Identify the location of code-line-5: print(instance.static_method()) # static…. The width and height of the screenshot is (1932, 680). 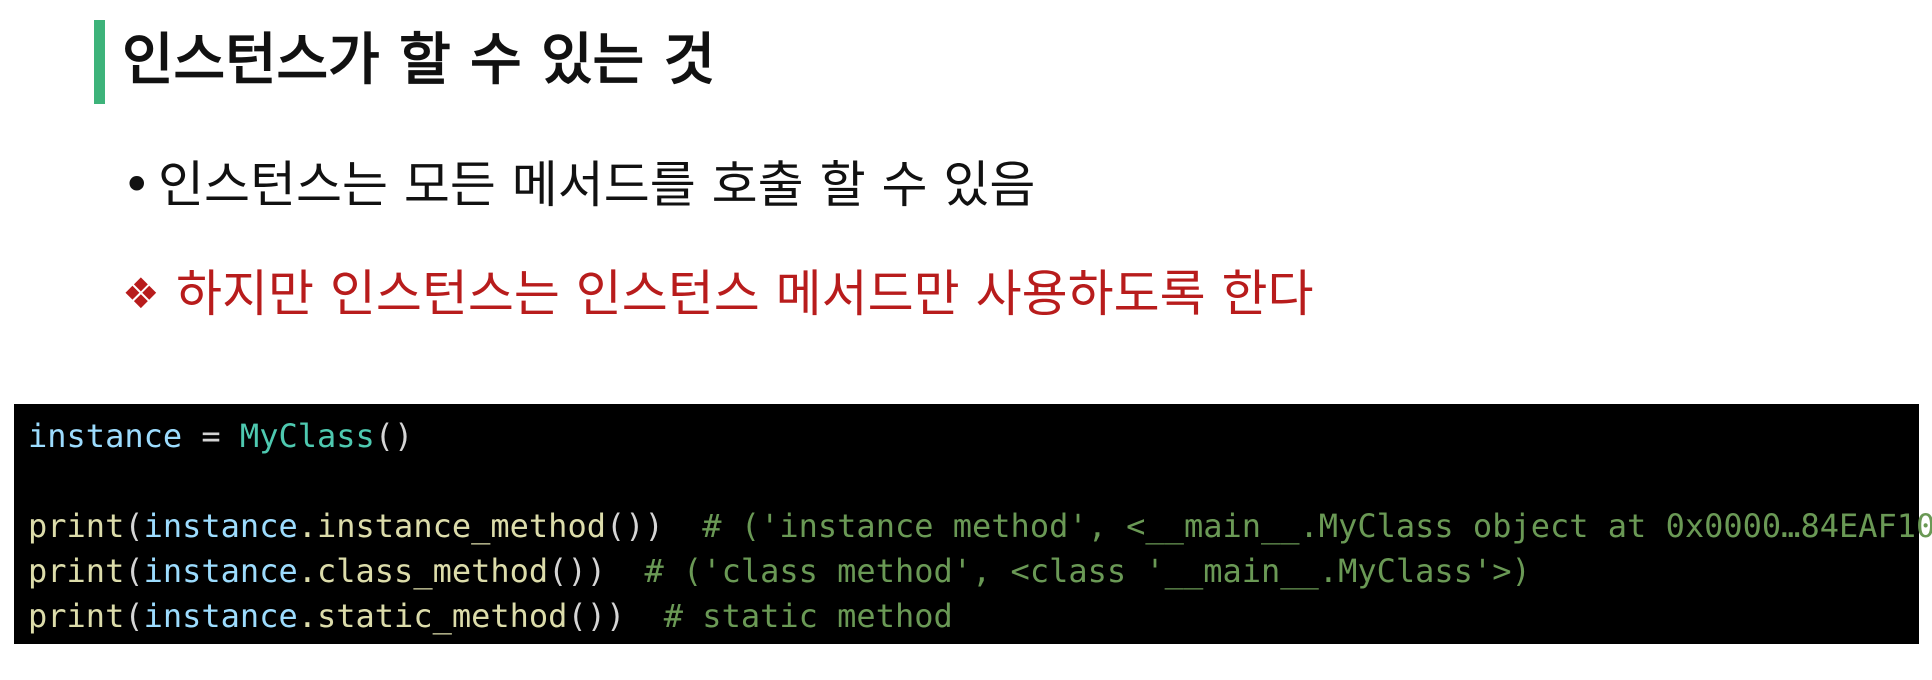
(966, 616).